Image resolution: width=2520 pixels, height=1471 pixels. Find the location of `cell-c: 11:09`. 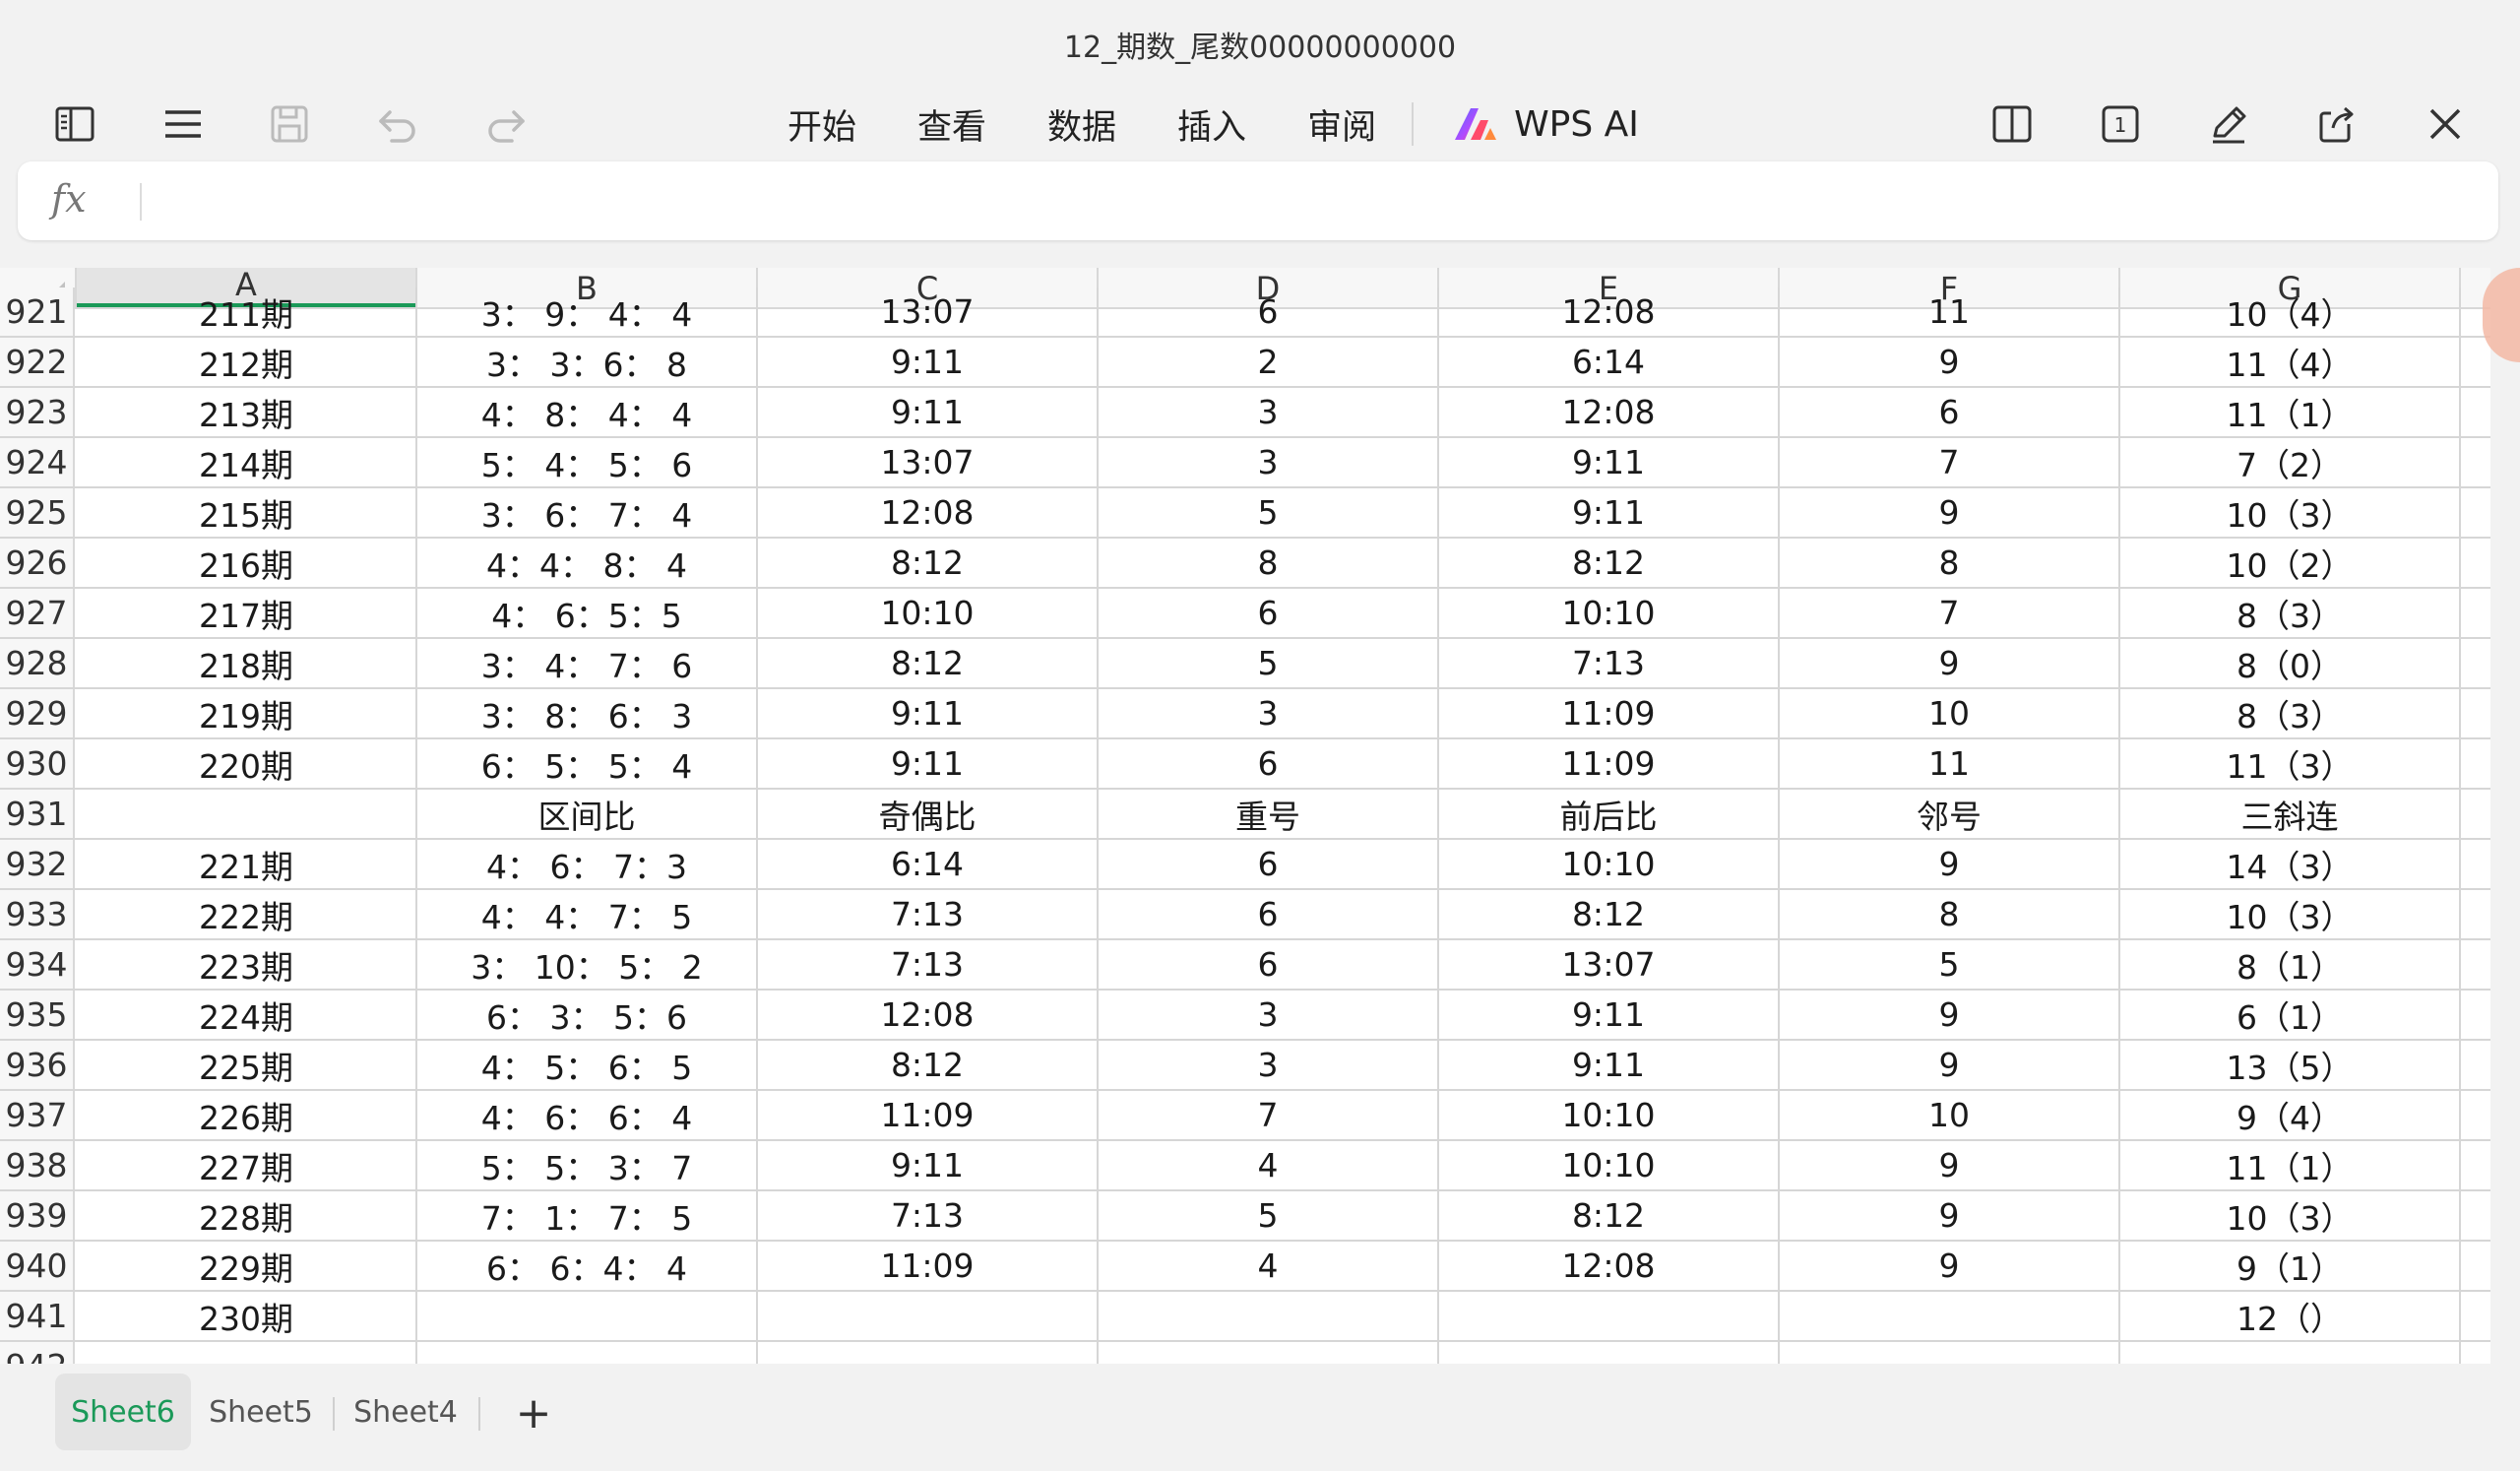

cell-c: 11:09 is located at coordinates (928, 1115).